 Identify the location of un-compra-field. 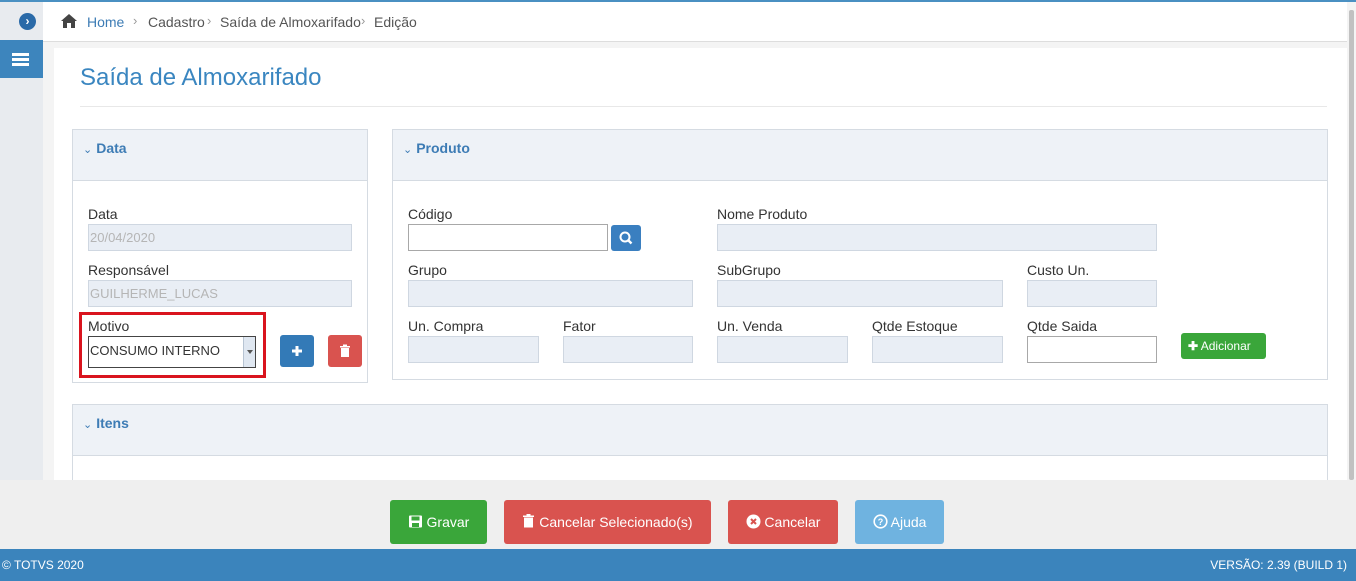
(473, 349).